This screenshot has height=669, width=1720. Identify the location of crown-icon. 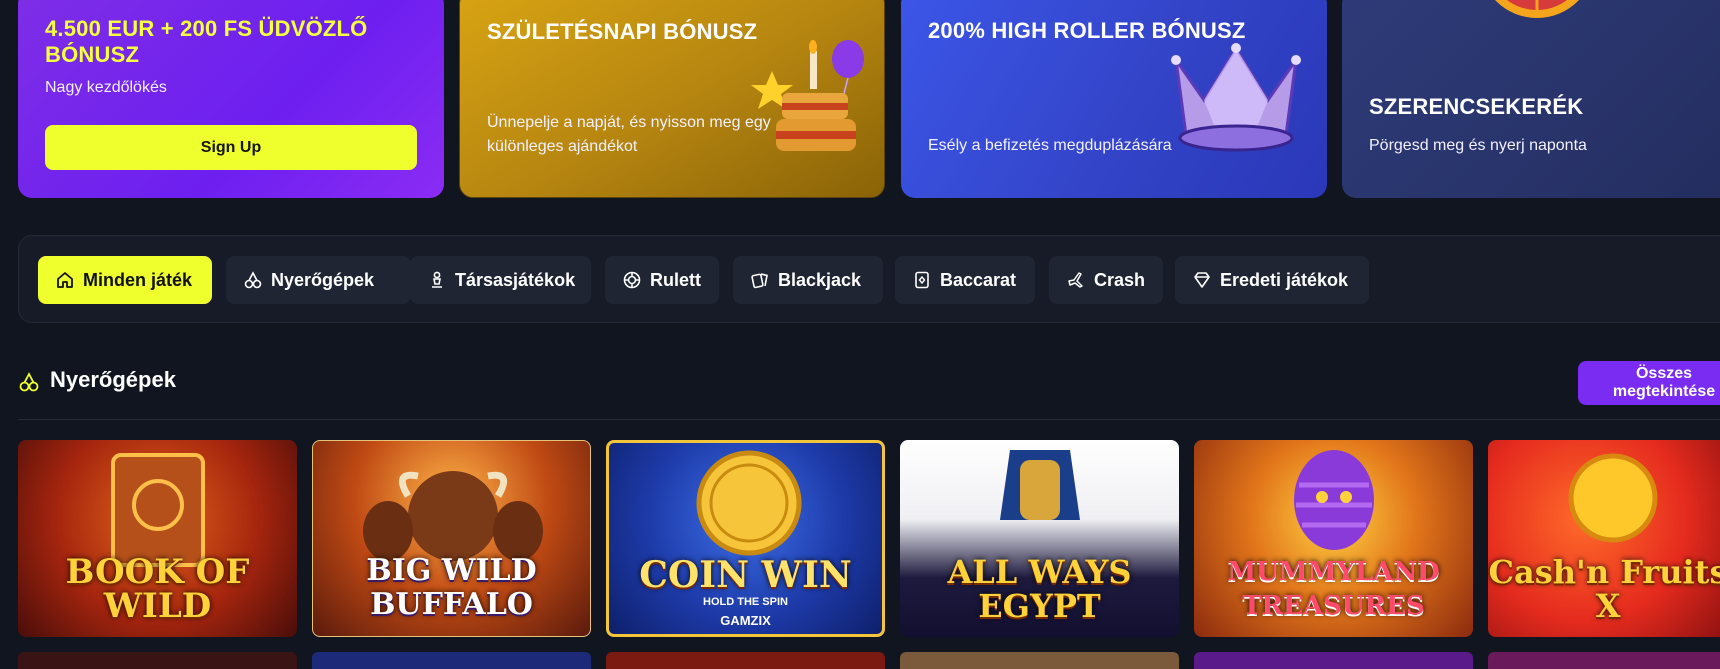
(1236, 97).